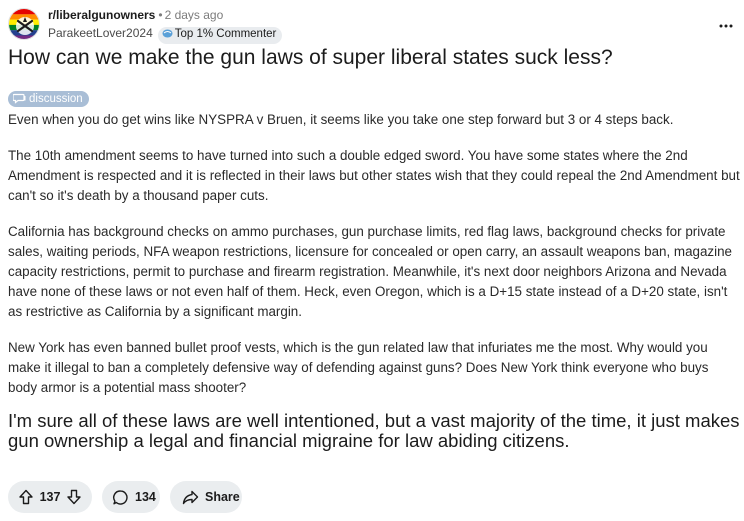 This screenshot has width=744, height=521. Describe the element at coordinates (222, 497) in the screenshot. I see `share-label: Share` at that location.